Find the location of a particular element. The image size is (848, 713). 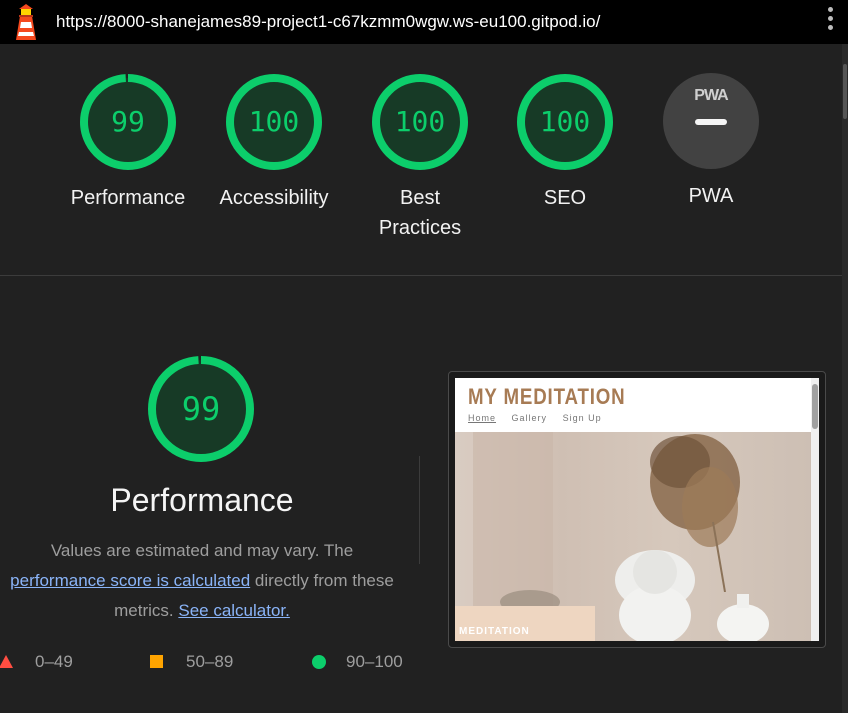

gauge-seo: 100 SEO is located at coordinates (565, 143).